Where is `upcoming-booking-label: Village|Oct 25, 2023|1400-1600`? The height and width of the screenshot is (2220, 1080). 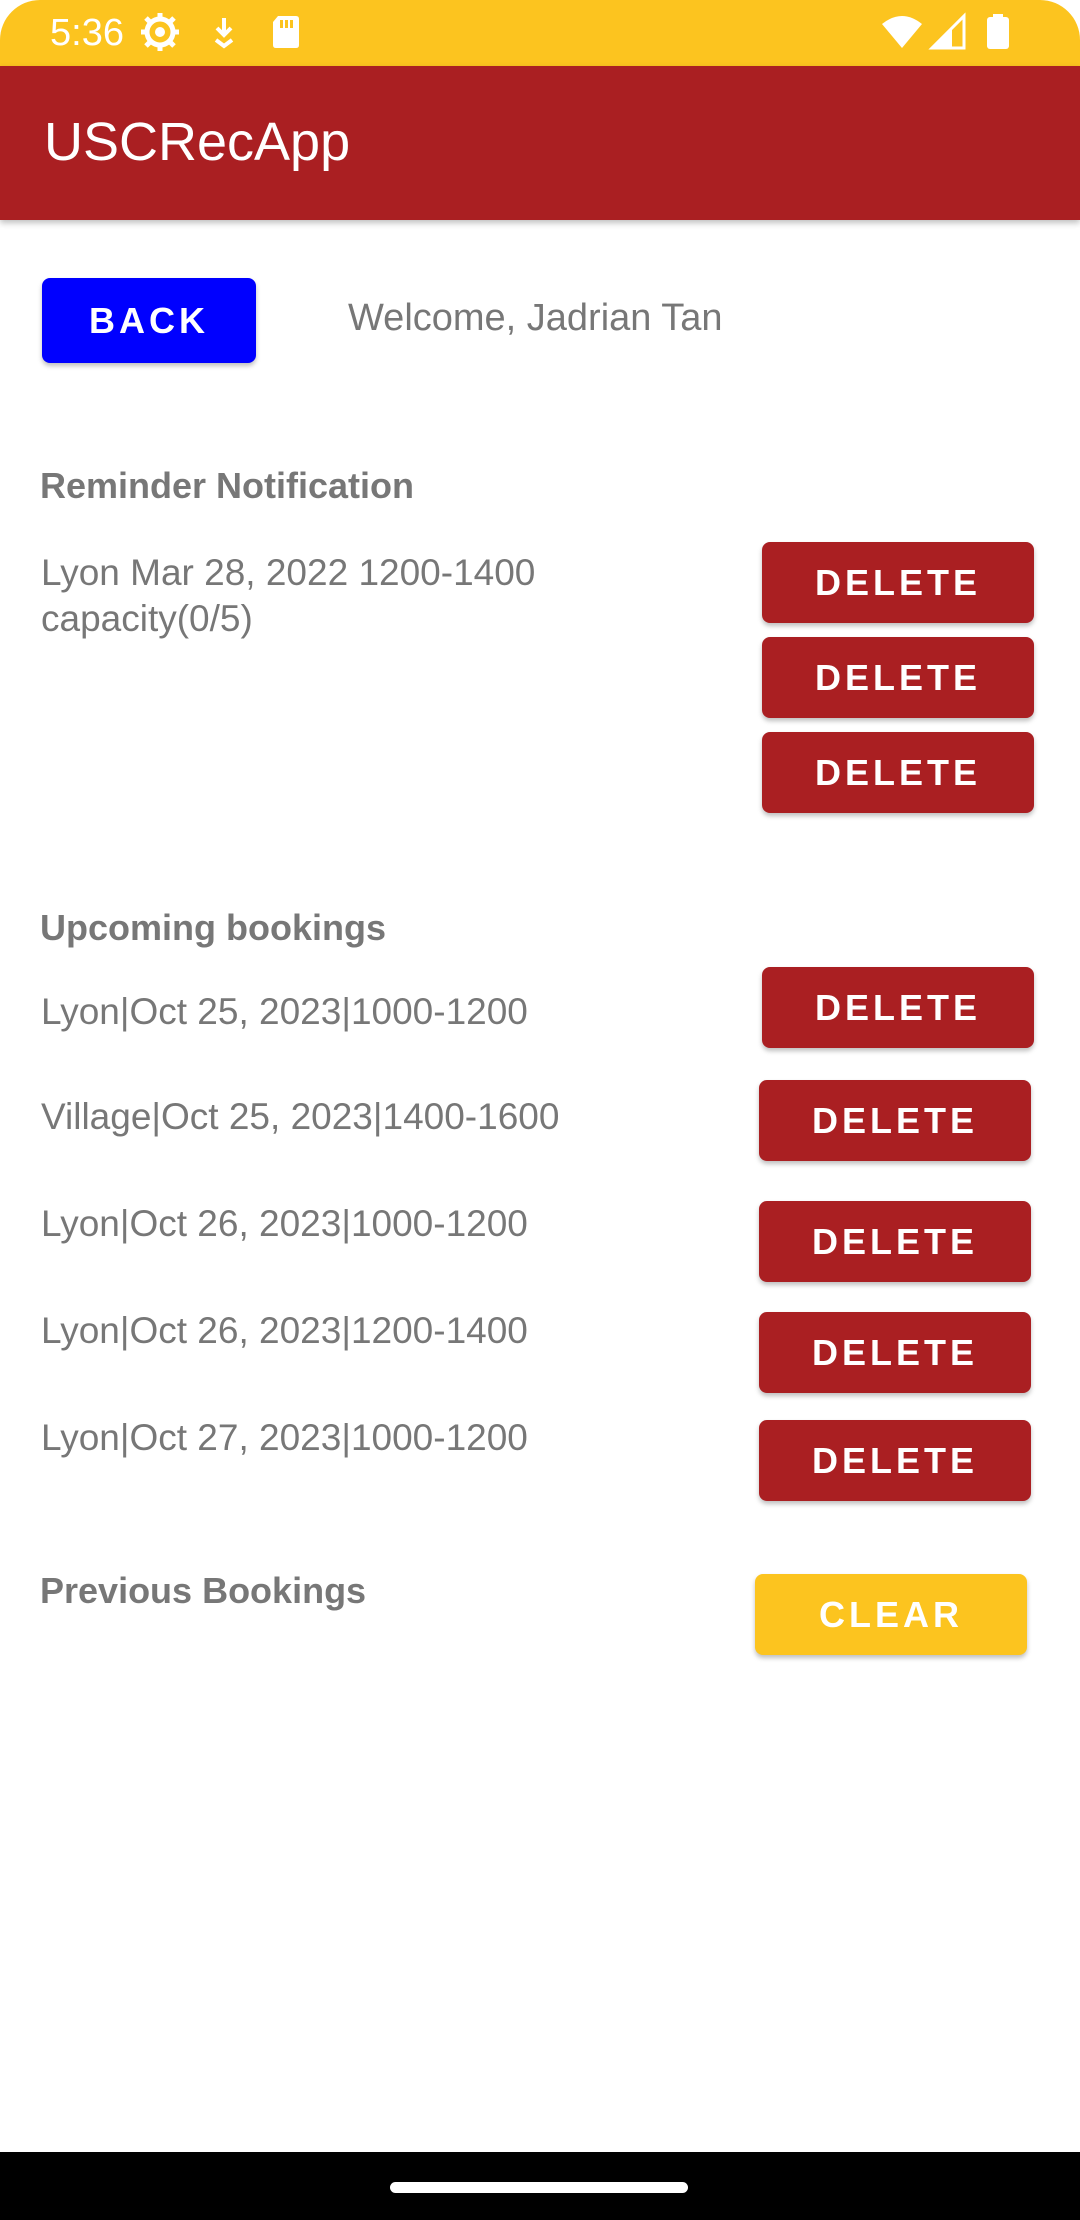
upcoming-booking-label: Village|Oct 25, 2023|1400-1600 is located at coordinates (300, 1116).